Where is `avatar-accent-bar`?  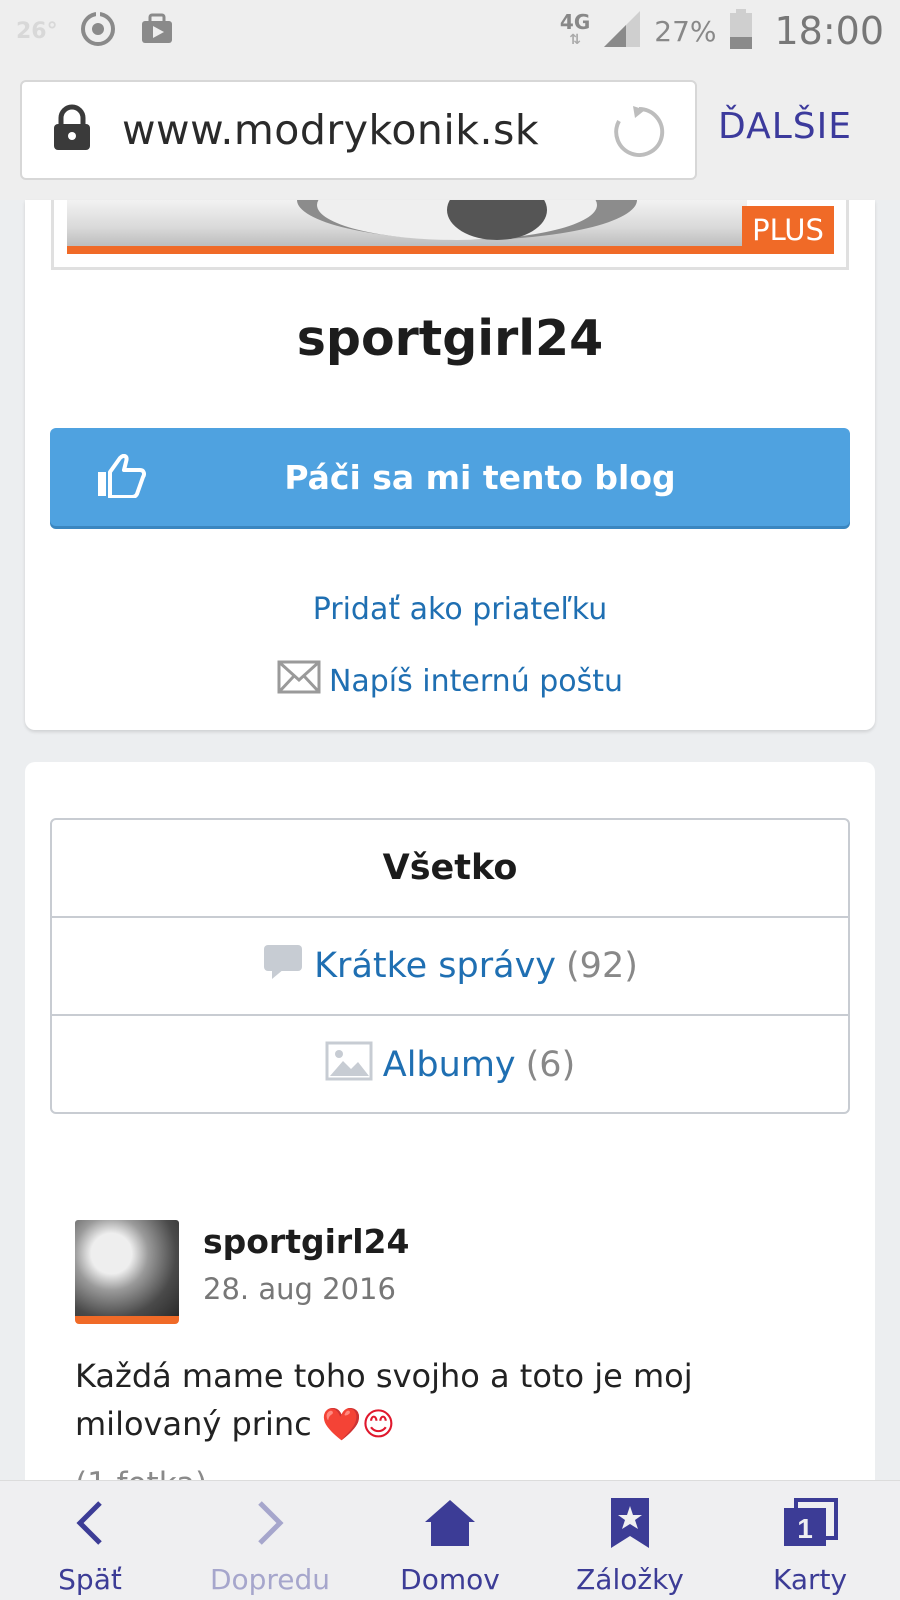
avatar-accent-bar is located at coordinates (127, 1320).